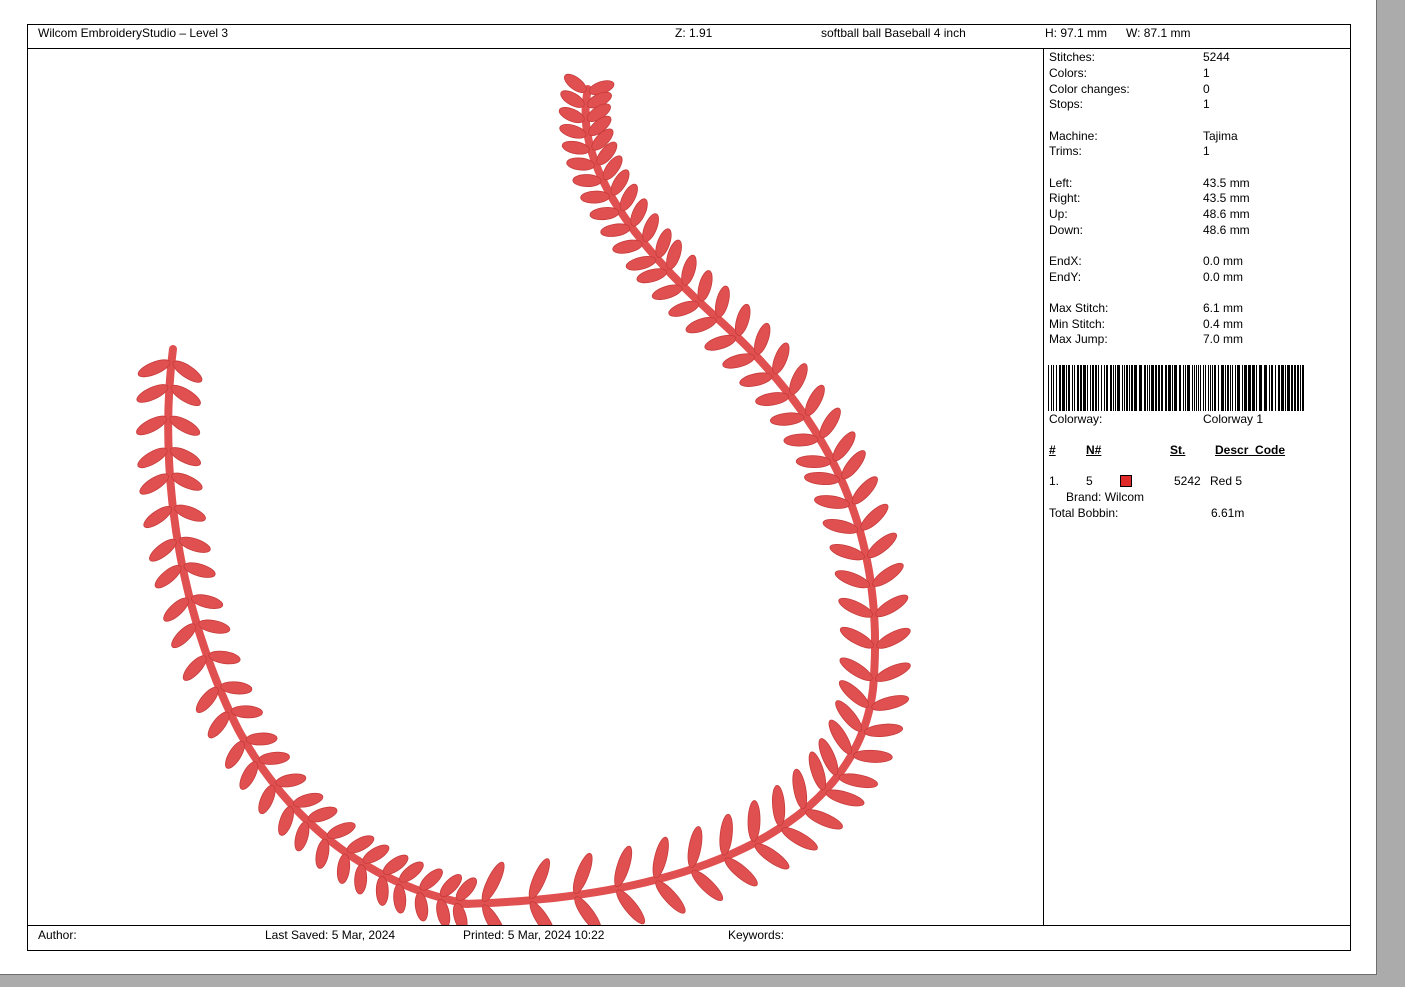 Image resolution: width=1405 pixels, height=987 pixels. Describe the element at coordinates (1054, 481) in the screenshot. I see `row-number: 1.` at that location.